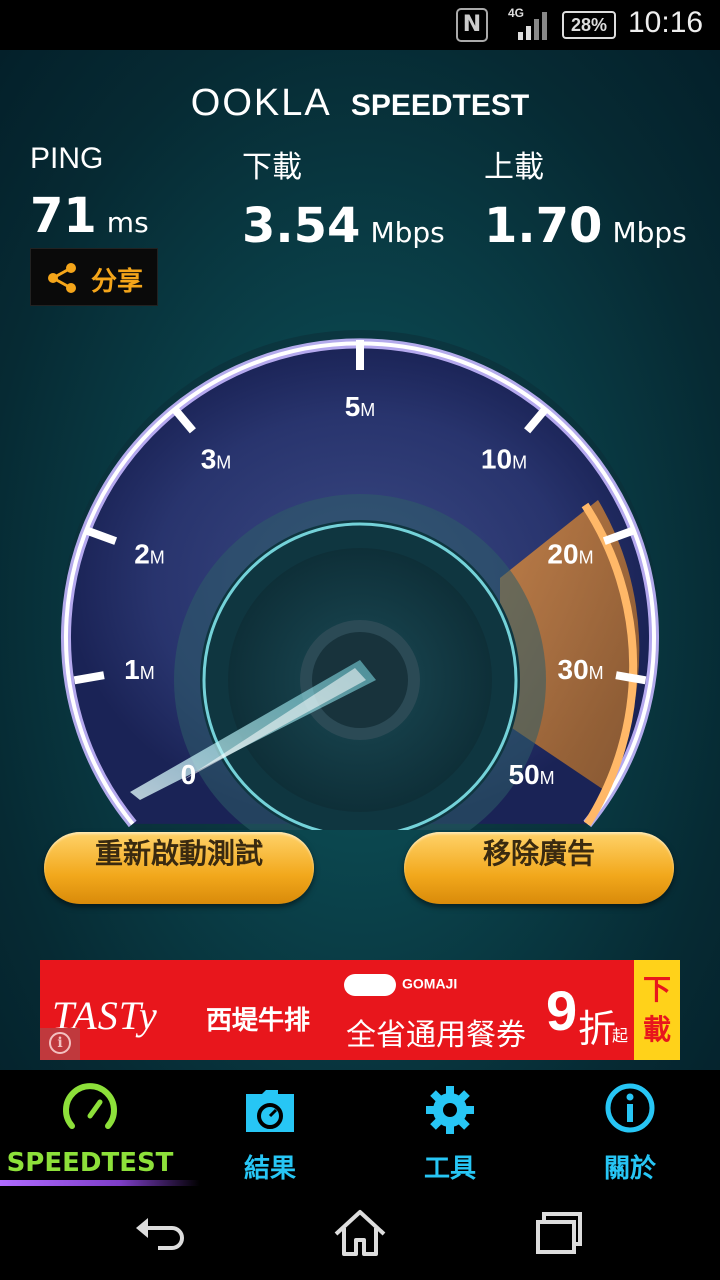 The image size is (720, 1280). What do you see at coordinates (62, 278) in the screenshot?
I see `share-icon` at bounding box center [62, 278].